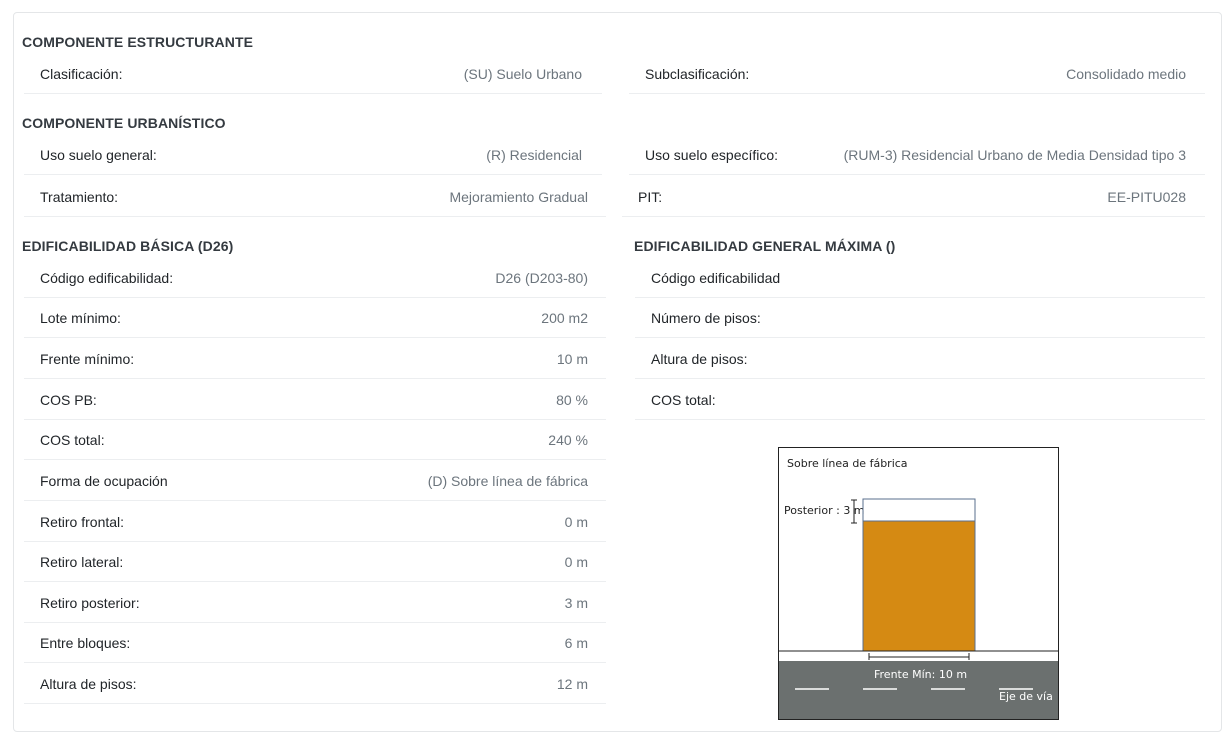  I want to click on row-label: Retiro posterior:, so click(90, 603).